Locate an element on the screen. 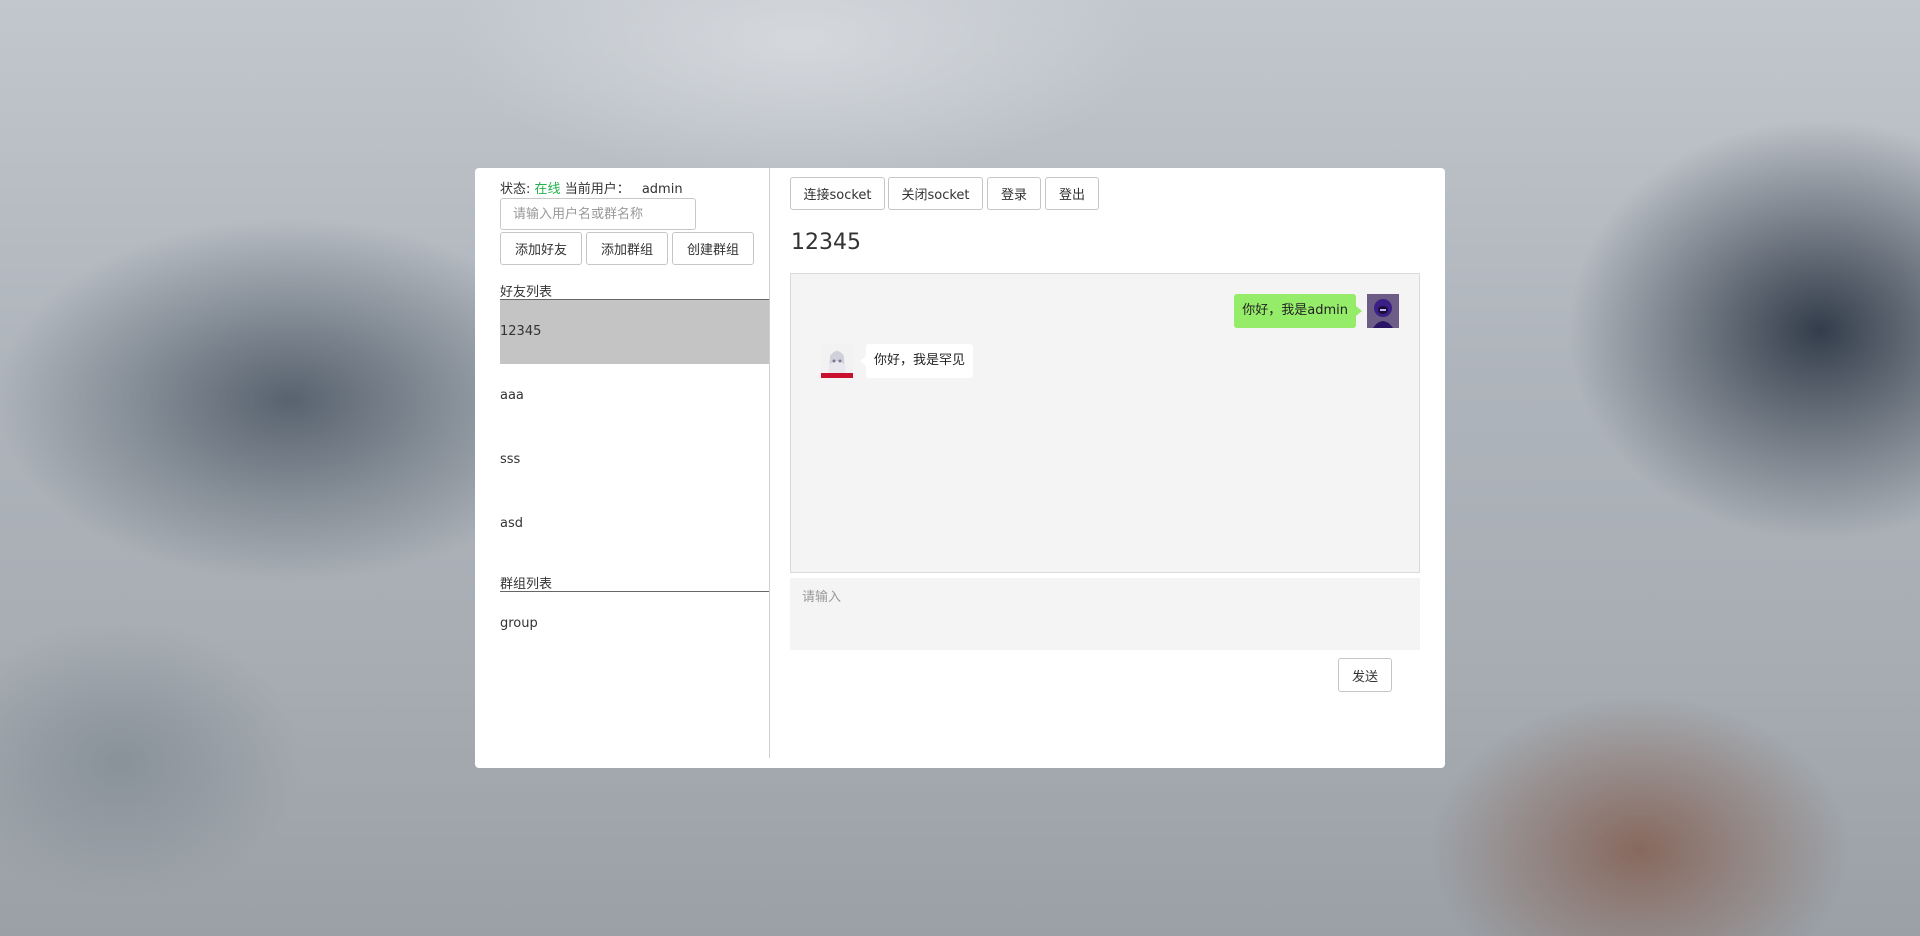 The height and width of the screenshot is (936, 1920). friend-item-sss: sss is located at coordinates (634, 460).